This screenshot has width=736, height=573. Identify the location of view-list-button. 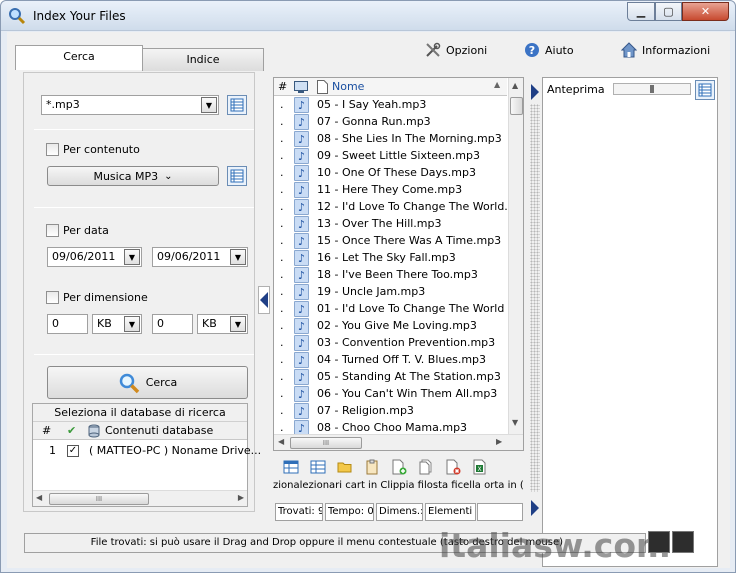
(659, 542).